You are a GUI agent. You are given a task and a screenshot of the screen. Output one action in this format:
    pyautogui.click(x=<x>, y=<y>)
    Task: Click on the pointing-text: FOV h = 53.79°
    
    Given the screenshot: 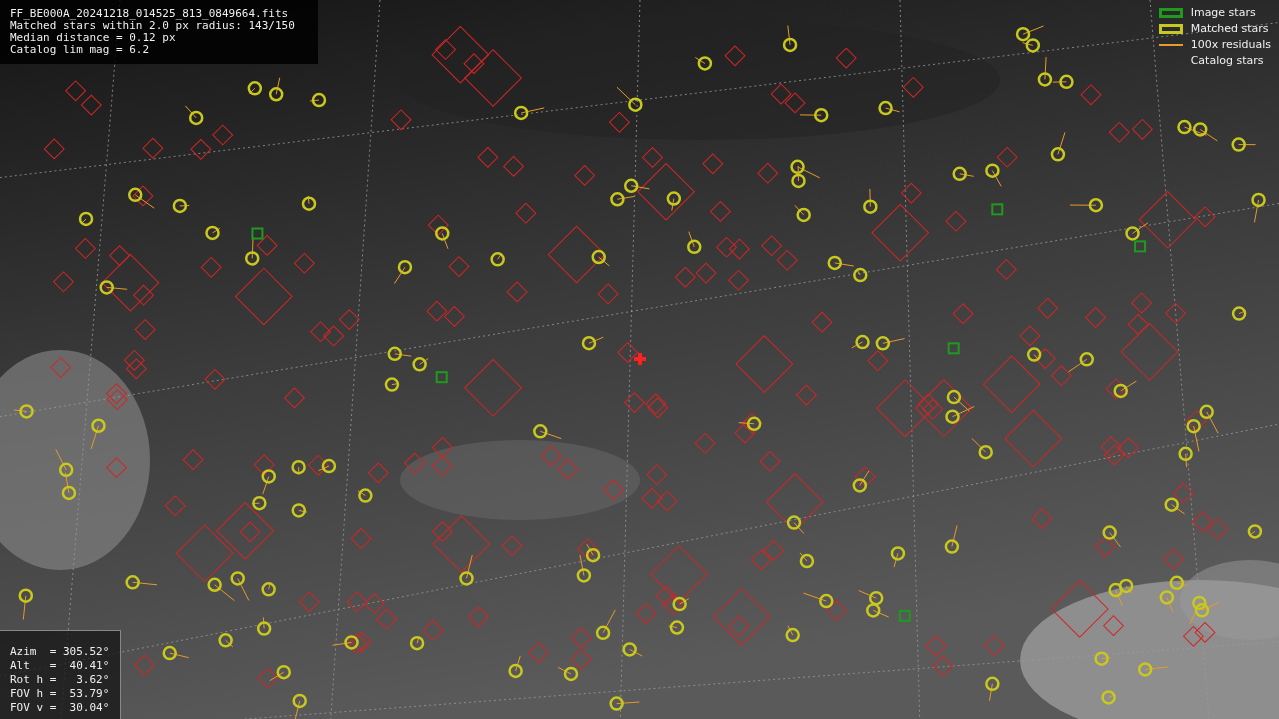 What is the action you would take?
    pyautogui.click(x=60, y=694)
    